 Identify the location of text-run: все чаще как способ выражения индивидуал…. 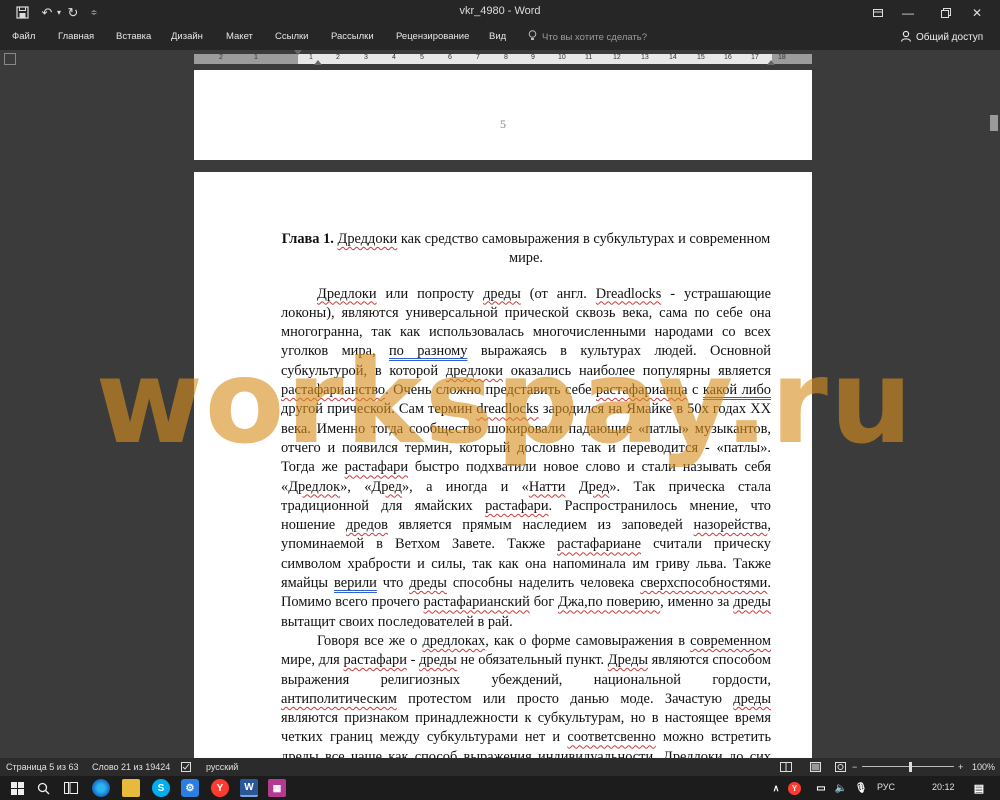
(491, 753).